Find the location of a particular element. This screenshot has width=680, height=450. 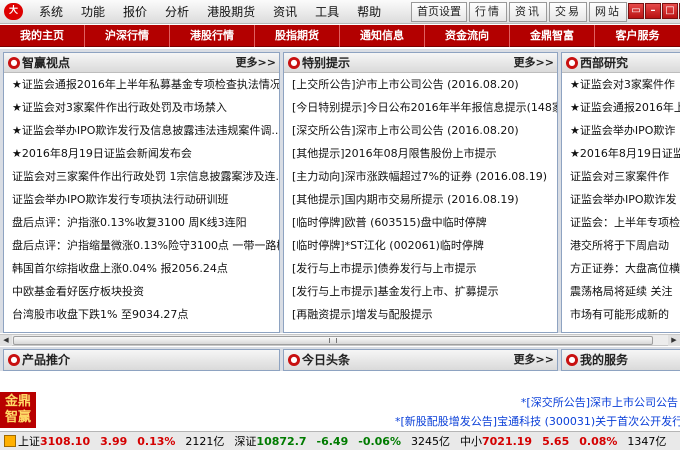

panel-my-services: ● 我的服务 is located at coordinates (620, 360).